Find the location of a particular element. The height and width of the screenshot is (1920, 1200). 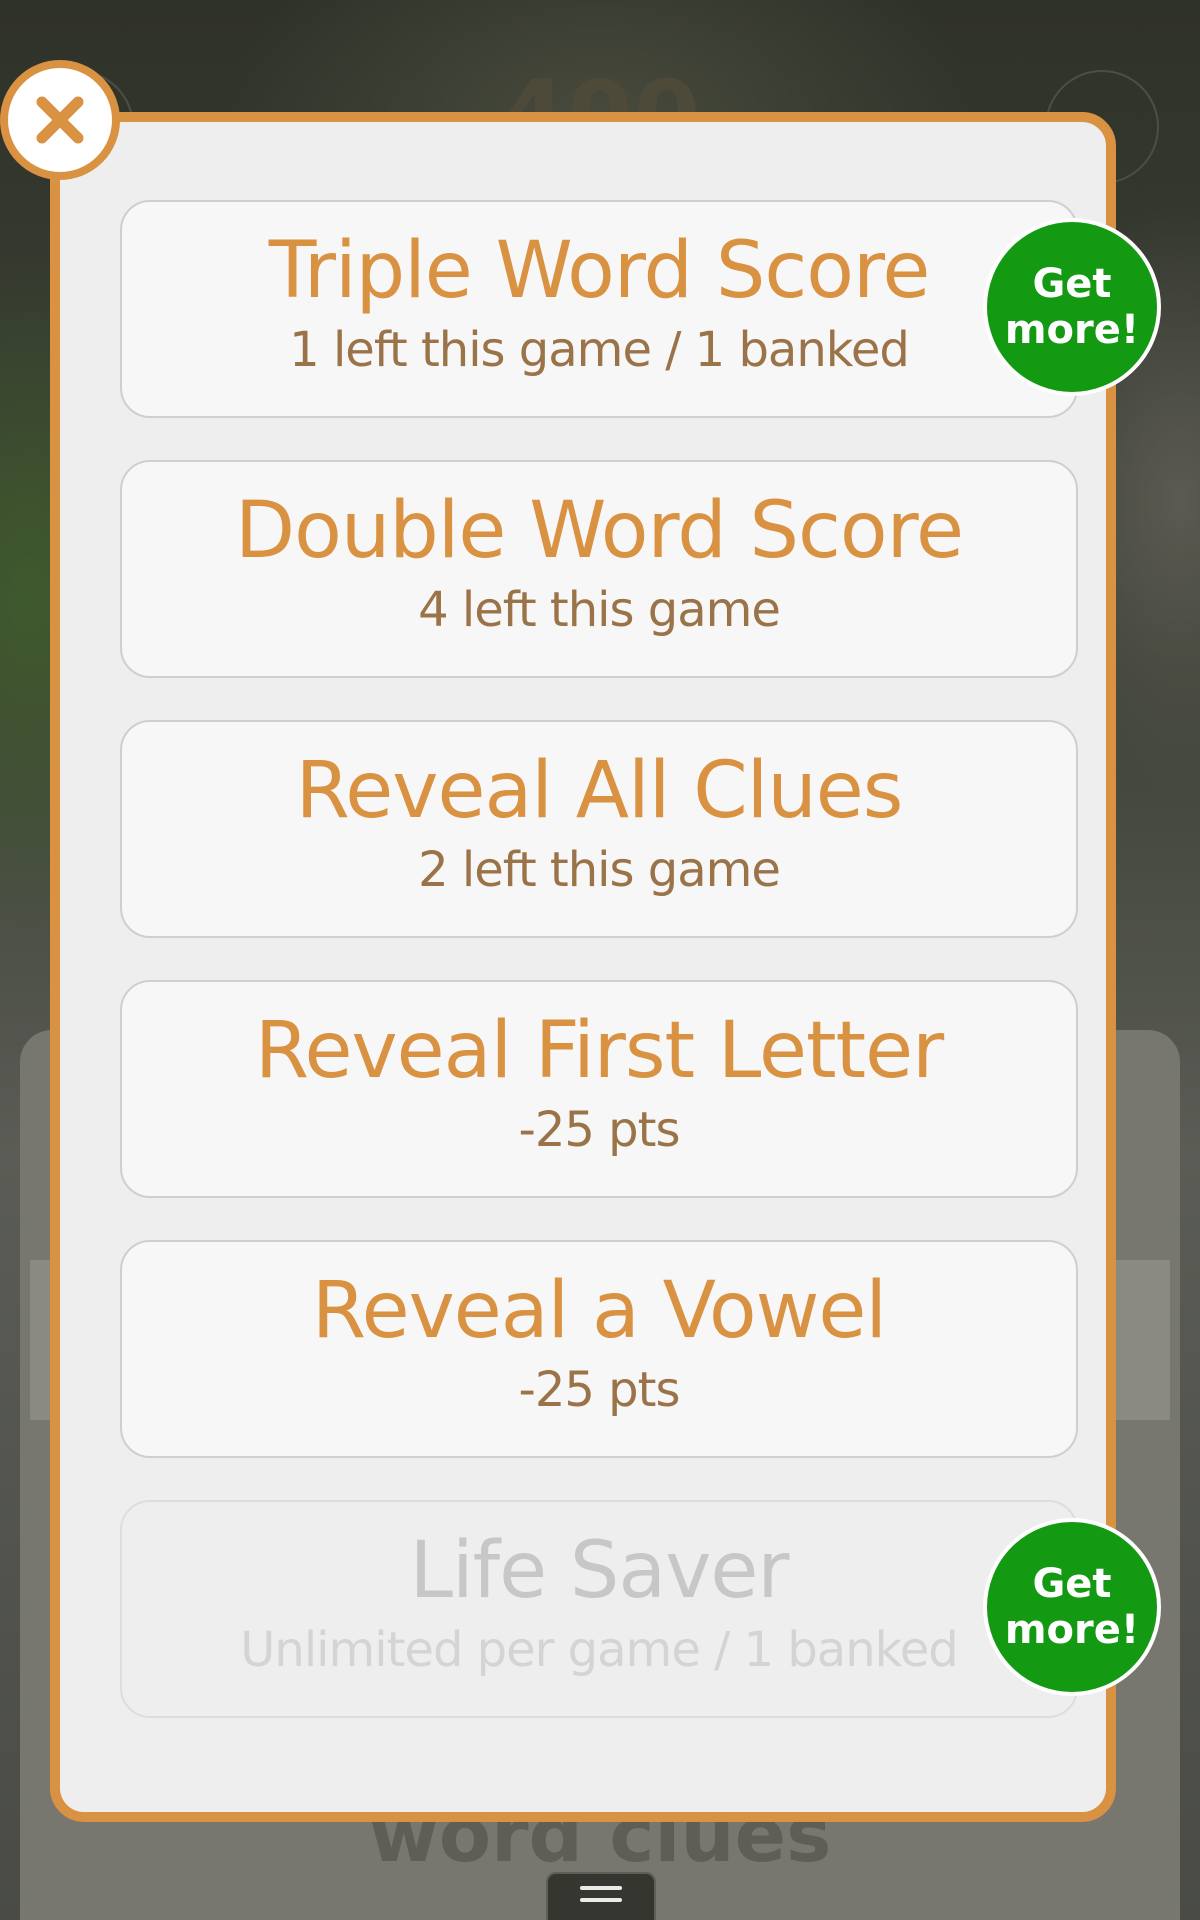

hamburger-menu-icon is located at coordinates (601, 1896).